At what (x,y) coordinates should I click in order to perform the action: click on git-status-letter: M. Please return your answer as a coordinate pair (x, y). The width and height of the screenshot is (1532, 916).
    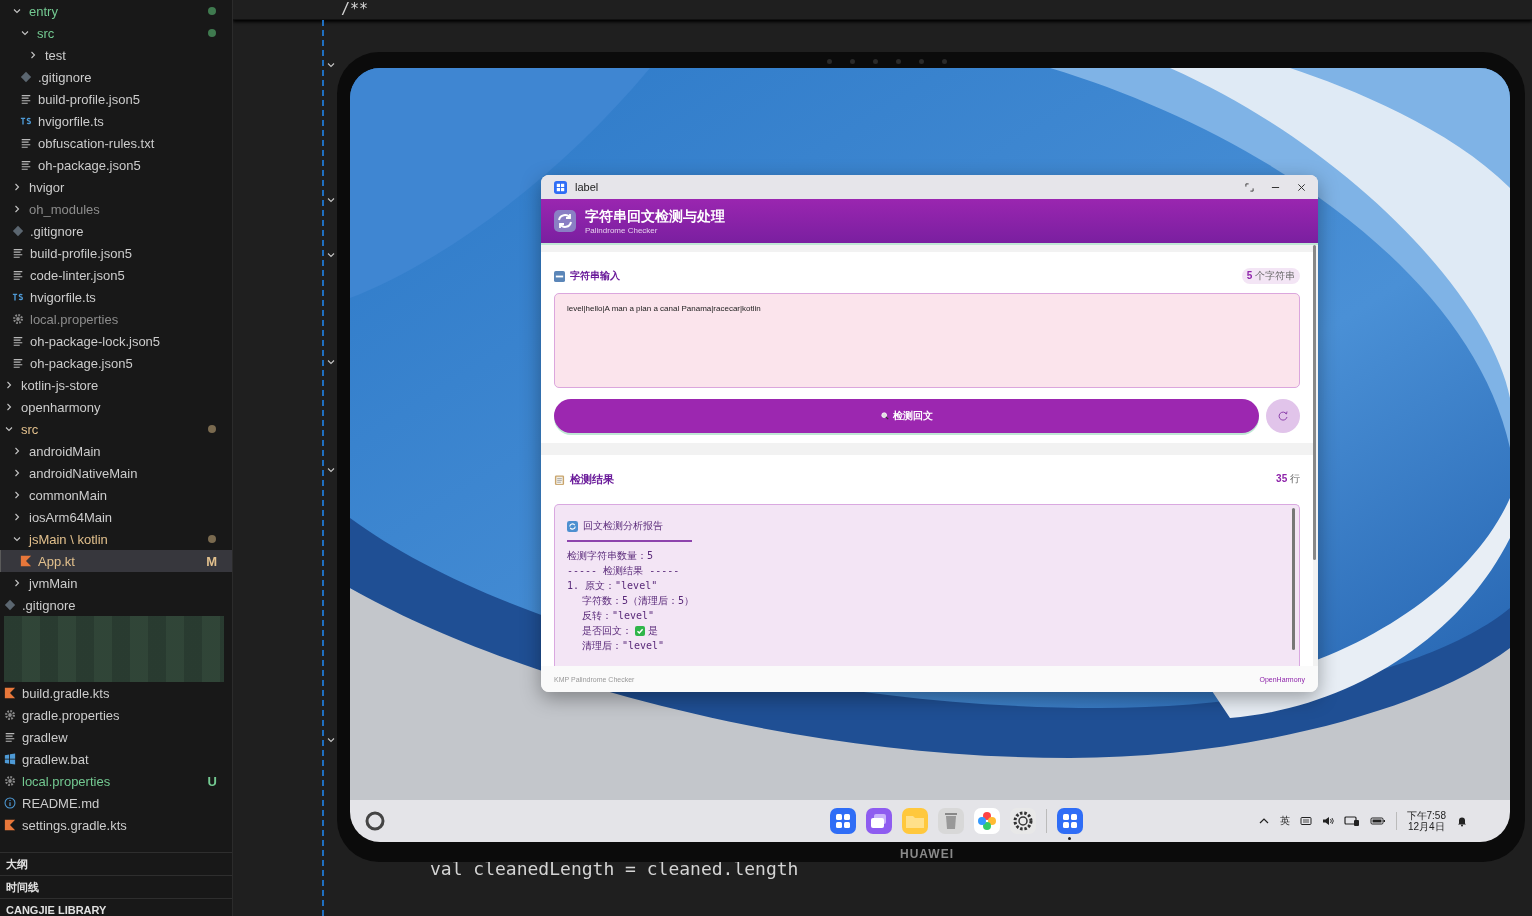
    Looking at the image, I should click on (211, 561).